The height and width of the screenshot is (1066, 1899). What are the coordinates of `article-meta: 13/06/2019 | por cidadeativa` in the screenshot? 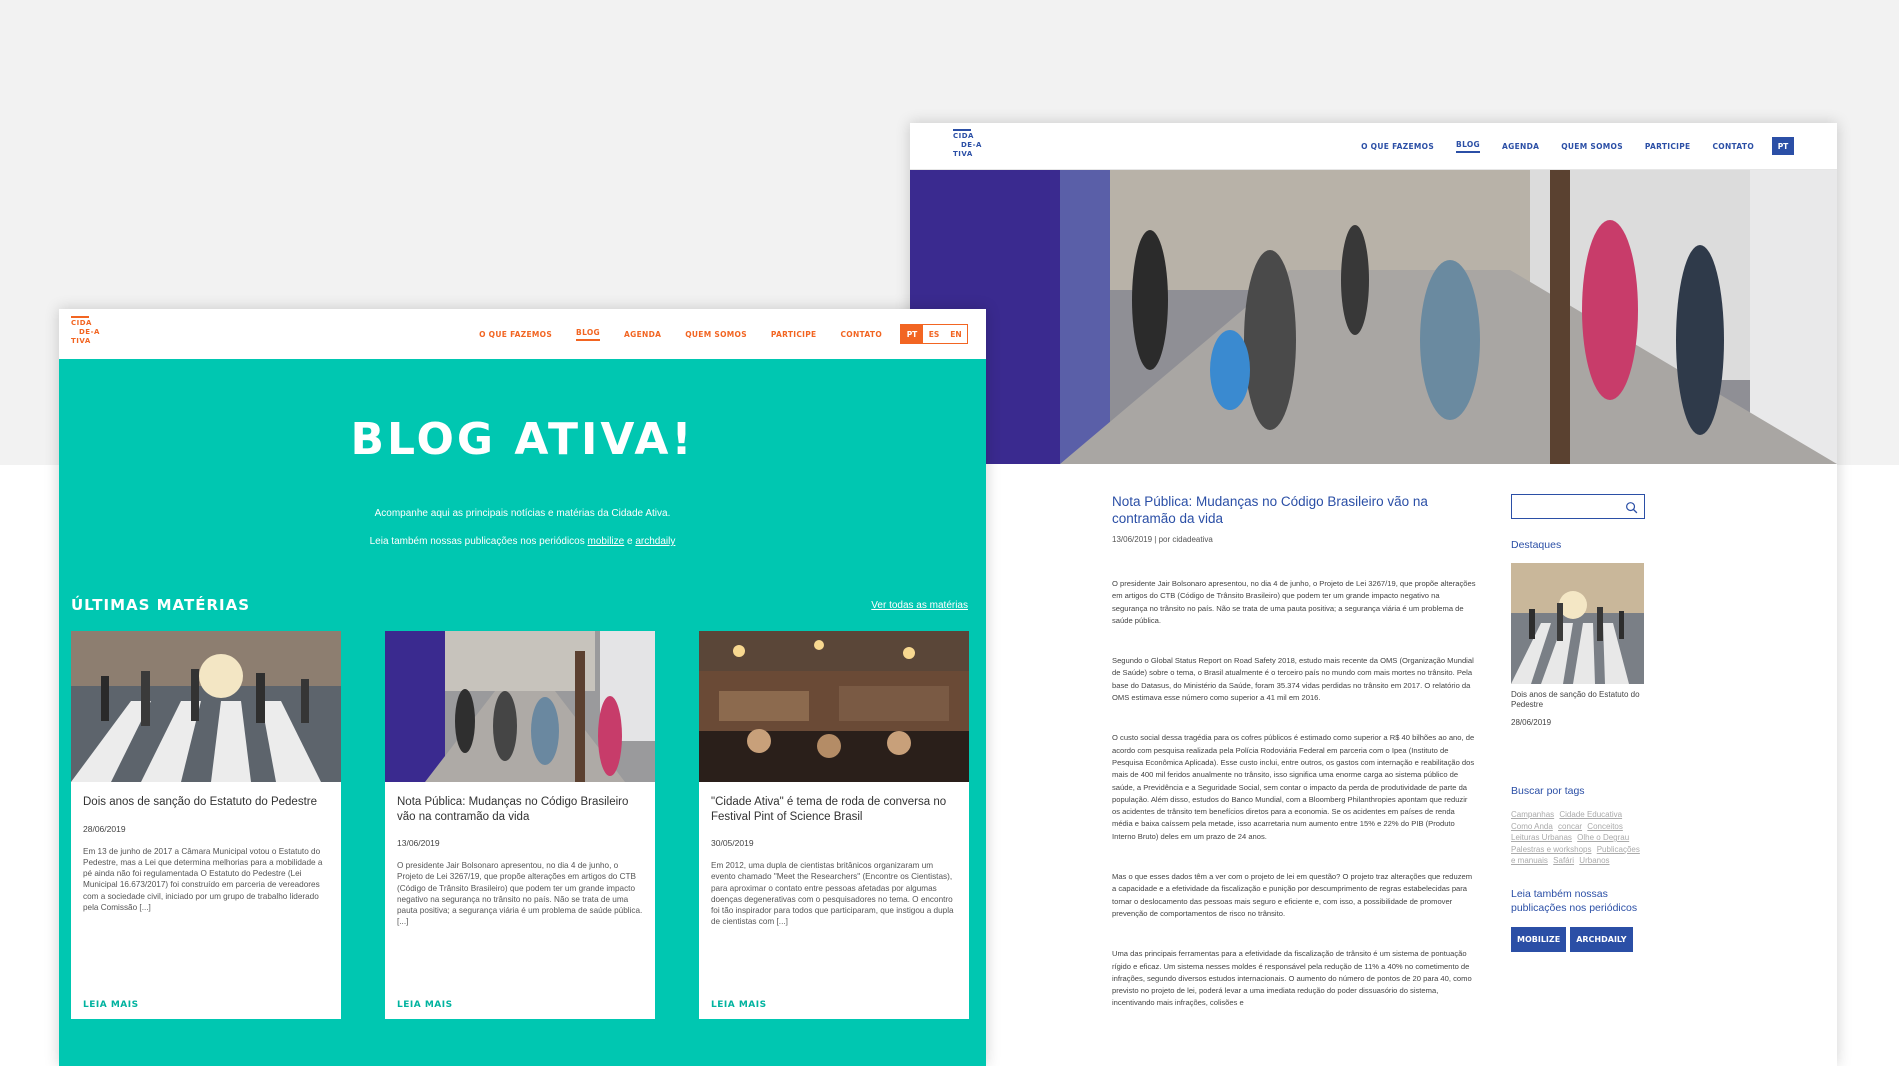 It's located at (1162, 539).